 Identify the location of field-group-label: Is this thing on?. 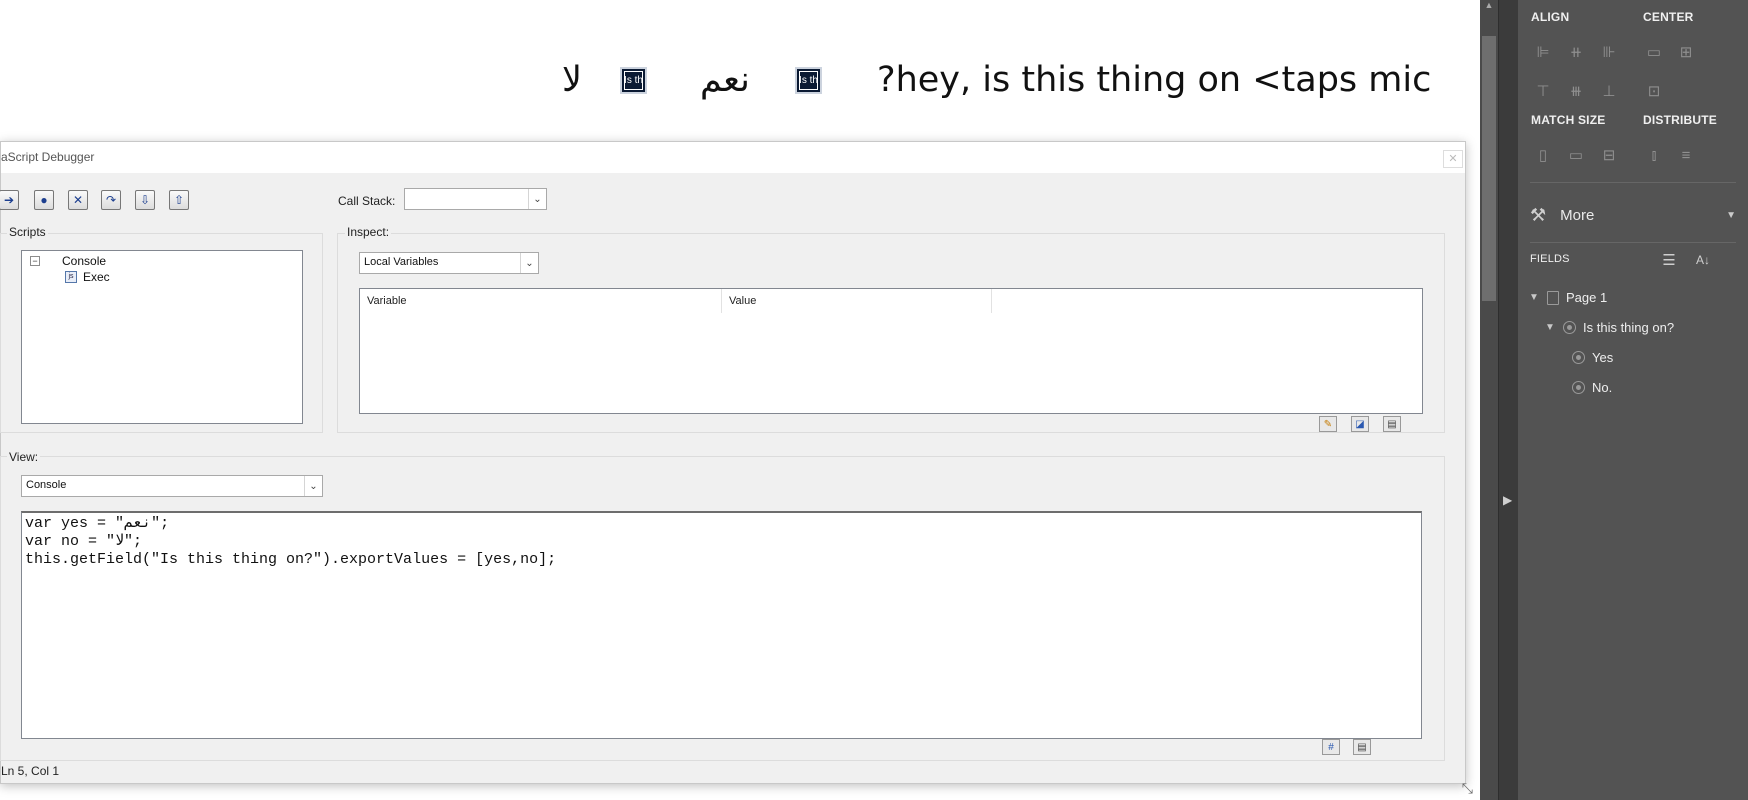
(1629, 327).